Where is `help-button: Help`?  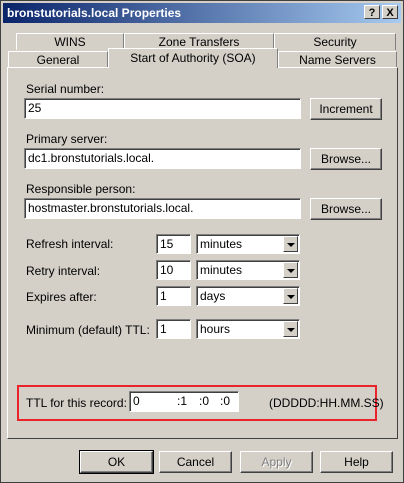
help-button: Help is located at coordinates (356, 462).